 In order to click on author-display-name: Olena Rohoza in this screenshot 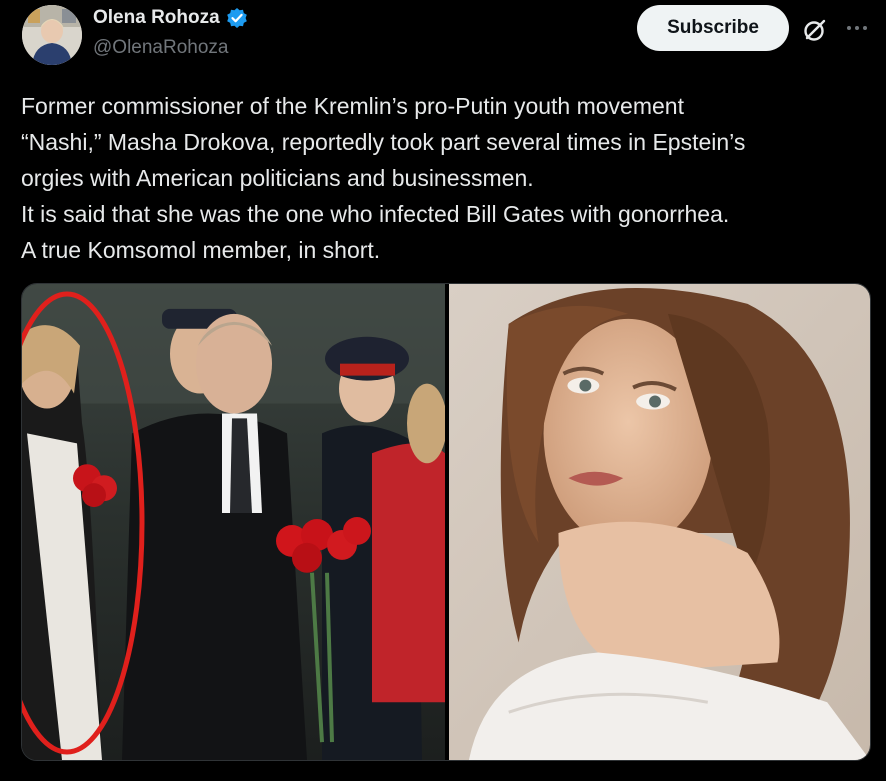, I will do `click(156, 18)`.